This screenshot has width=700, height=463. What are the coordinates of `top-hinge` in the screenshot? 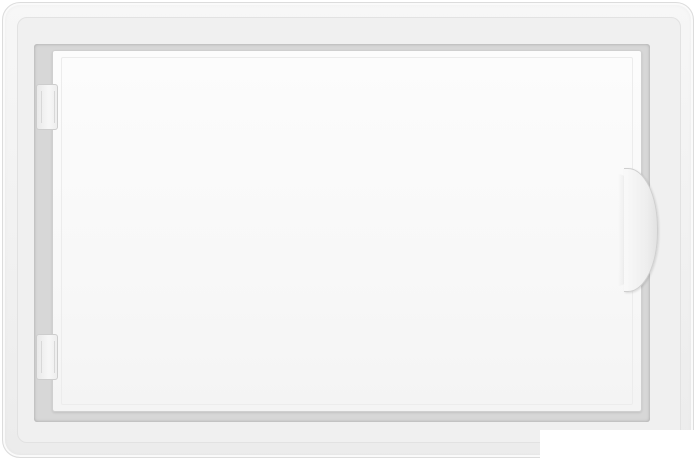 It's located at (47, 107).